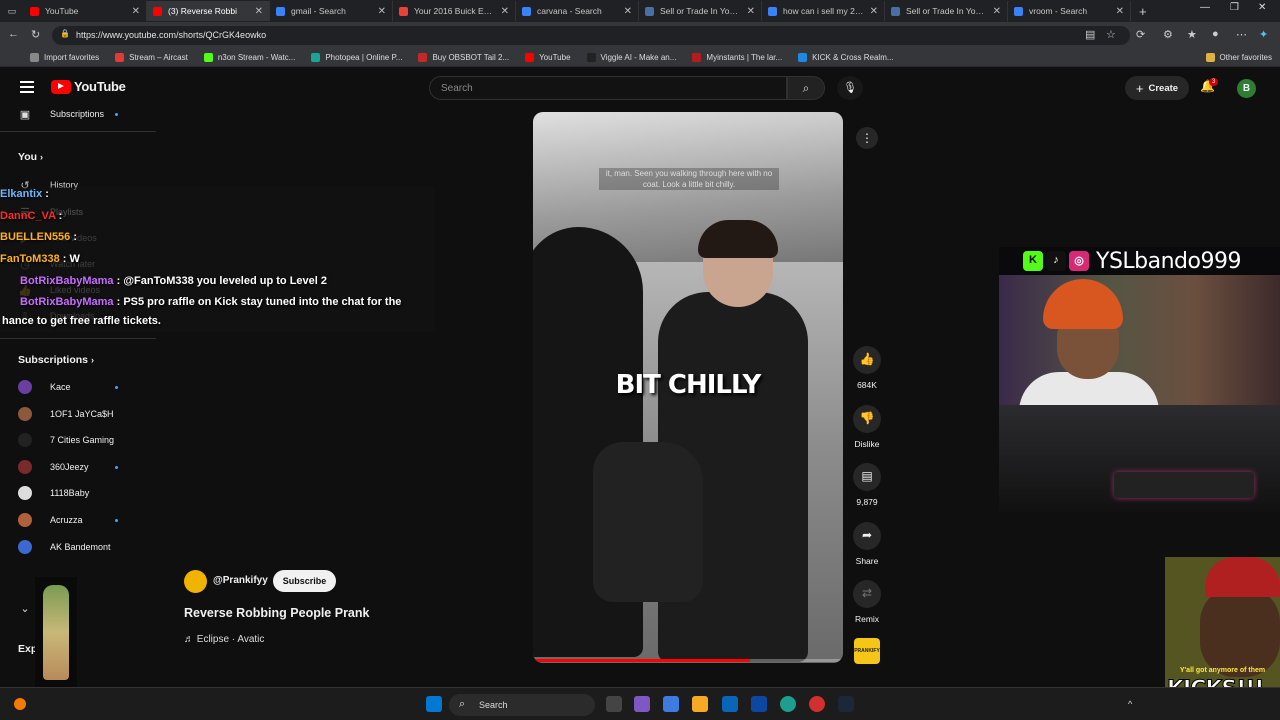 The image size is (1280, 720). I want to click on tab-6: how can i sell my 2016 ✕, so click(823, 11).